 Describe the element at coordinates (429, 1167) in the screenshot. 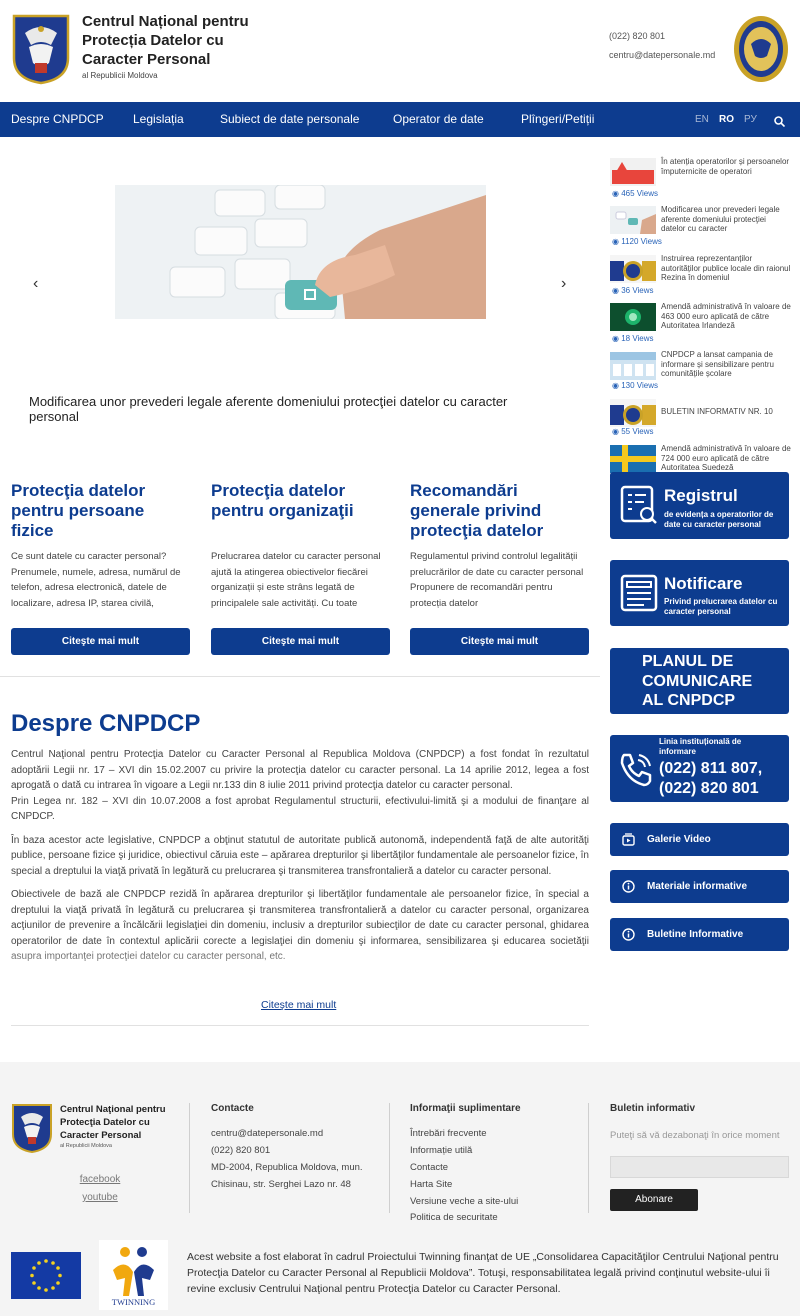

I see `footer-link-contacte: Contacte` at that location.